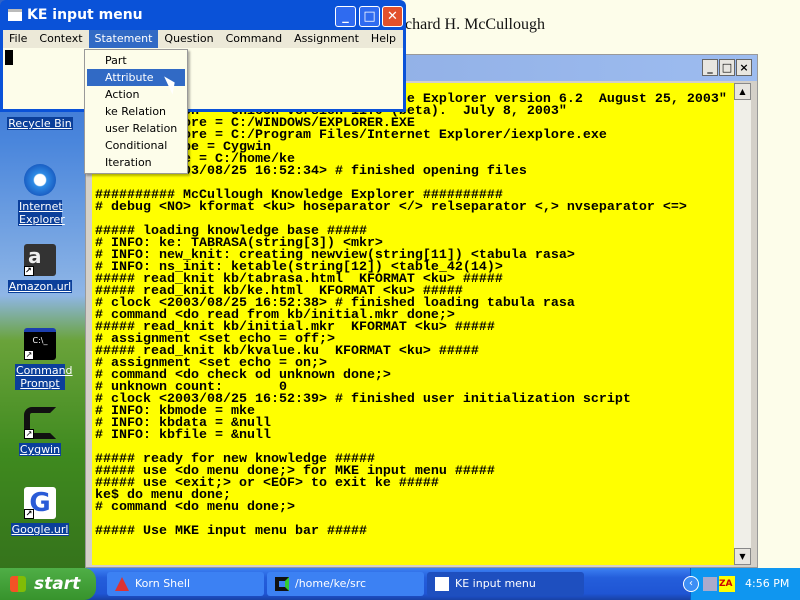 Image resolution: width=800 pixels, height=600 pixels. What do you see at coordinates (40, 344) in the screenshot?
I see `command-prompt-icon: C:\_ ↗` at bounding box center [40, 344].